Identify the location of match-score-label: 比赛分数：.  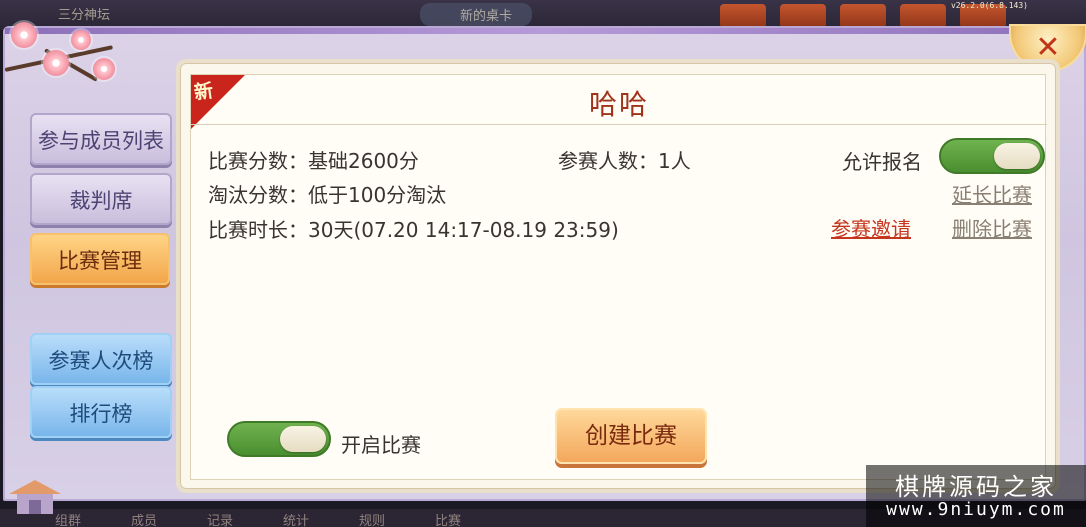
(258, 161).